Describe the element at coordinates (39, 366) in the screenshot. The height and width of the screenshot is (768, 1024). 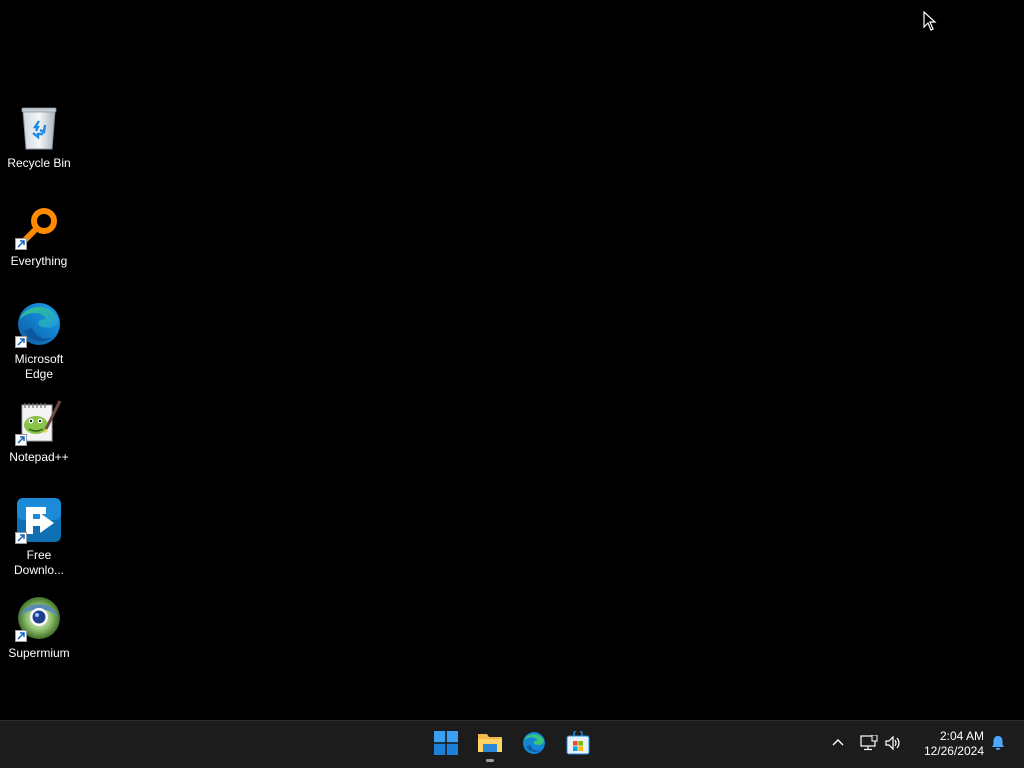
I see `desktop-icon-label: Microsoft Edge` at that location.